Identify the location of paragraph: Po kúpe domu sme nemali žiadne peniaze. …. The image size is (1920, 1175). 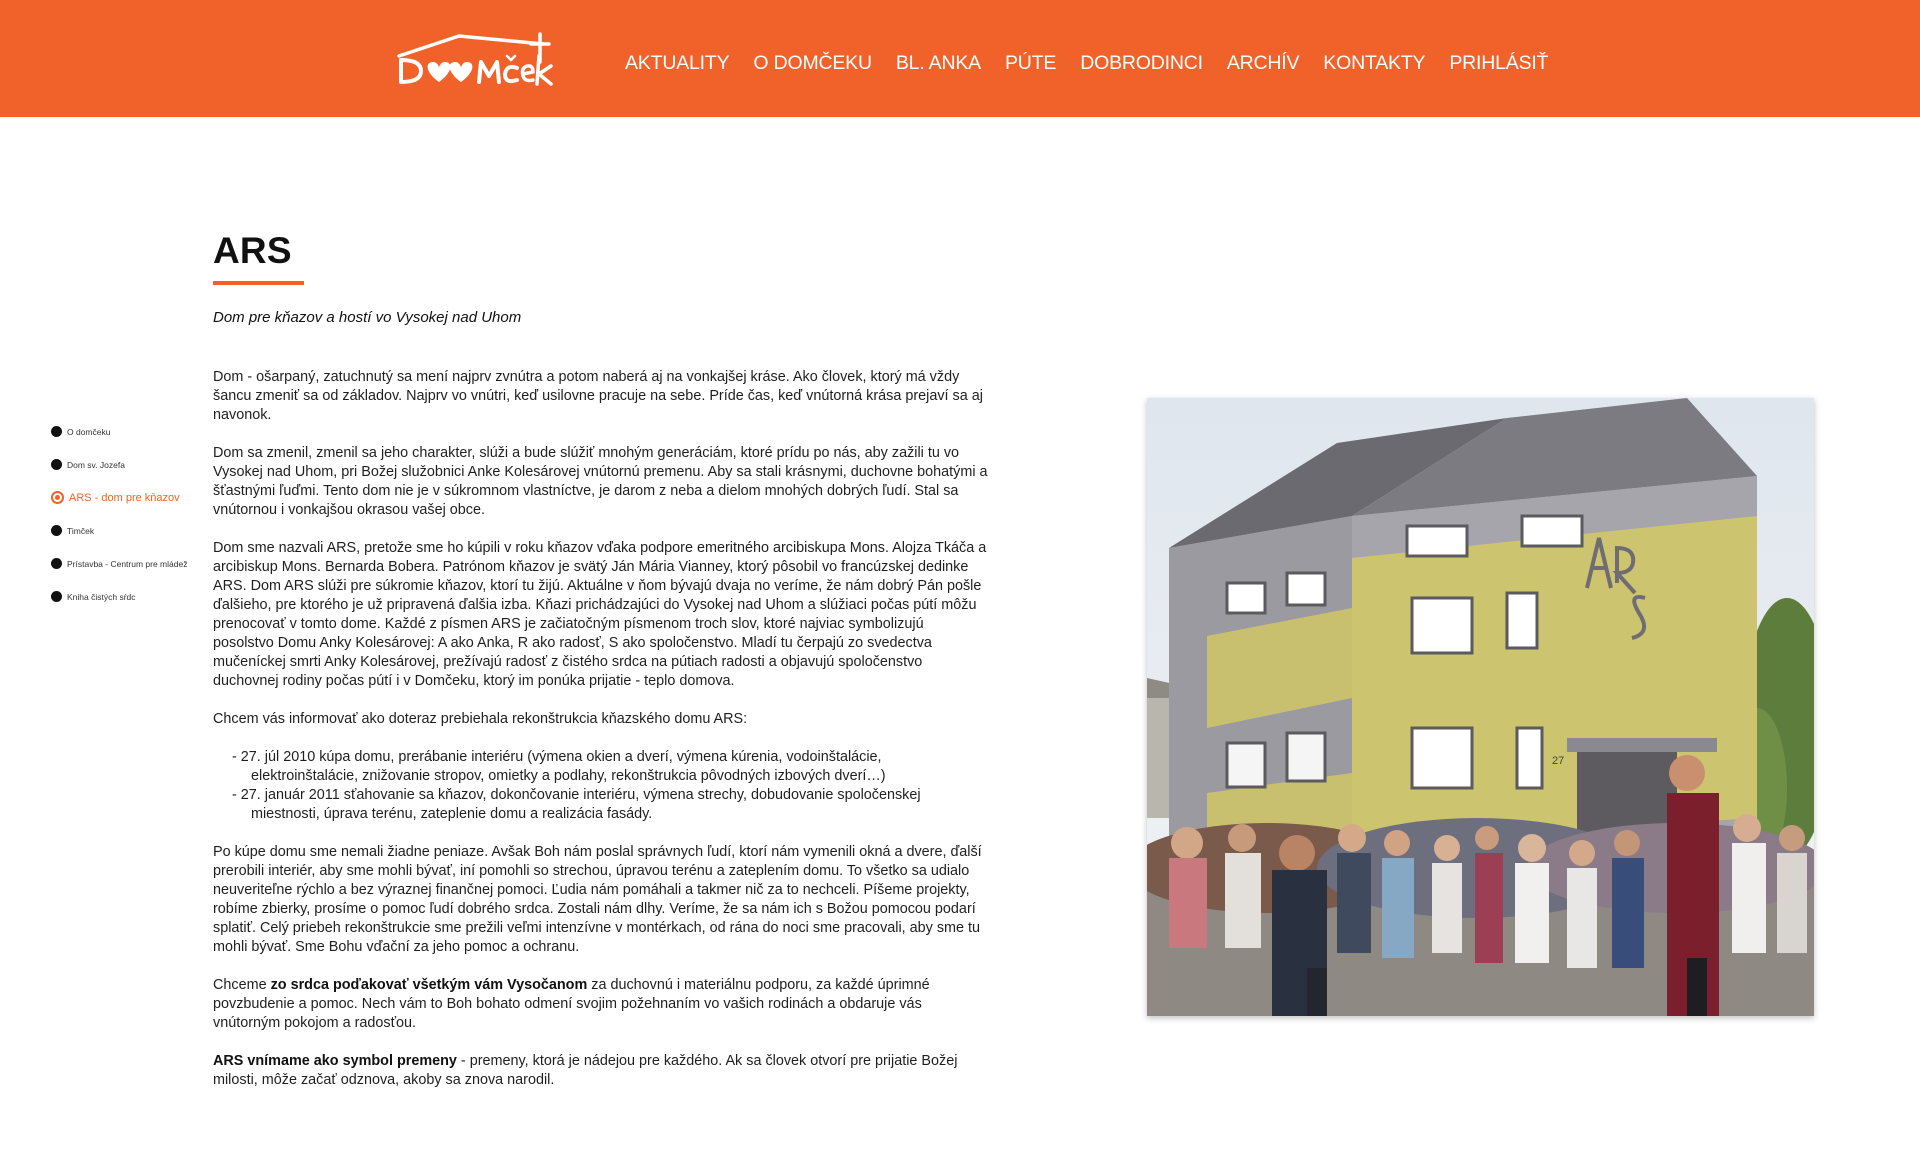
(597, 899).